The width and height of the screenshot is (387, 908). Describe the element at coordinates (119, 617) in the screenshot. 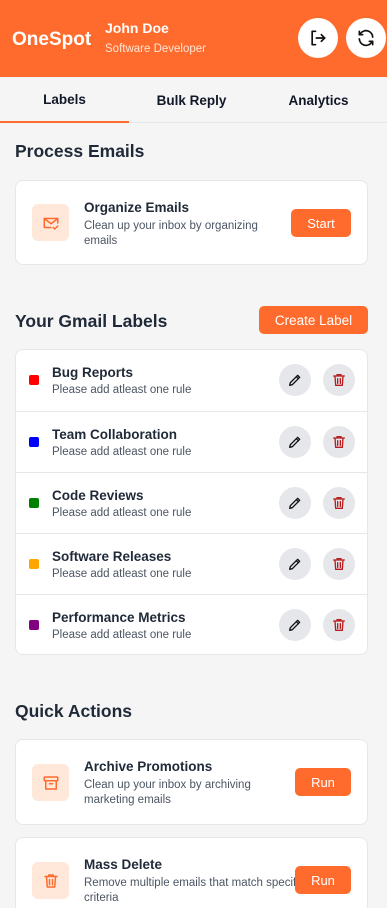

I see `label-name: Performance Metrics` at that location.